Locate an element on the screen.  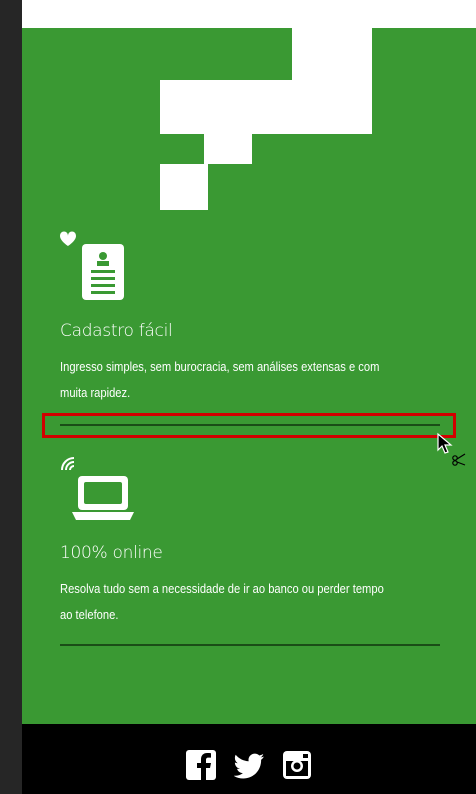
document-heart-icon is located at coordinates (92, 265).